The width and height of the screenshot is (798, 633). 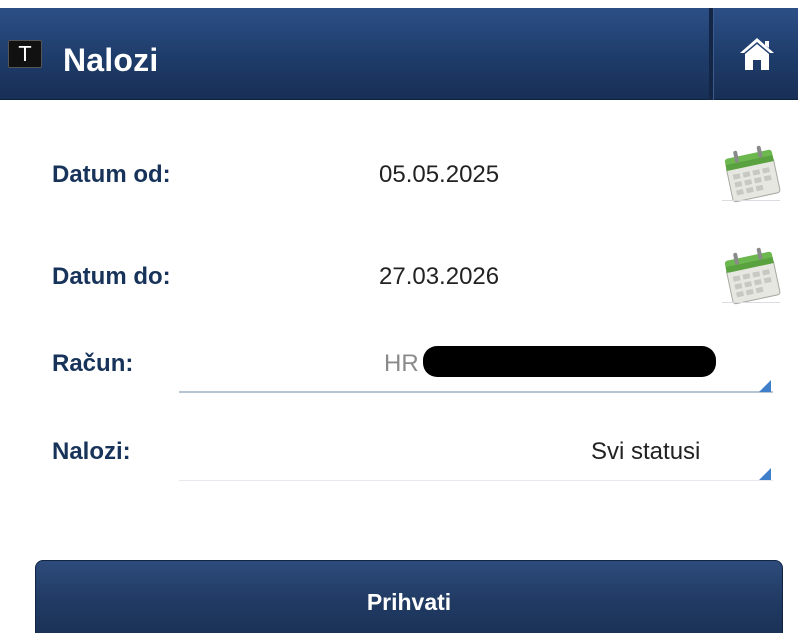 I want to click on date-from-label: Datum od:, so click(x=111, y=174).